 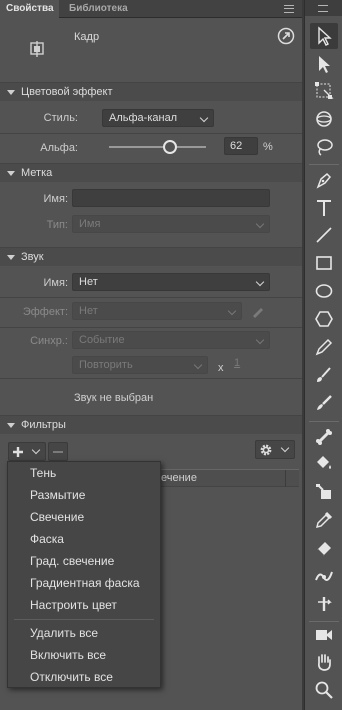 I want to click on asset-warp-tool-icon, so click(x=324, y=604).